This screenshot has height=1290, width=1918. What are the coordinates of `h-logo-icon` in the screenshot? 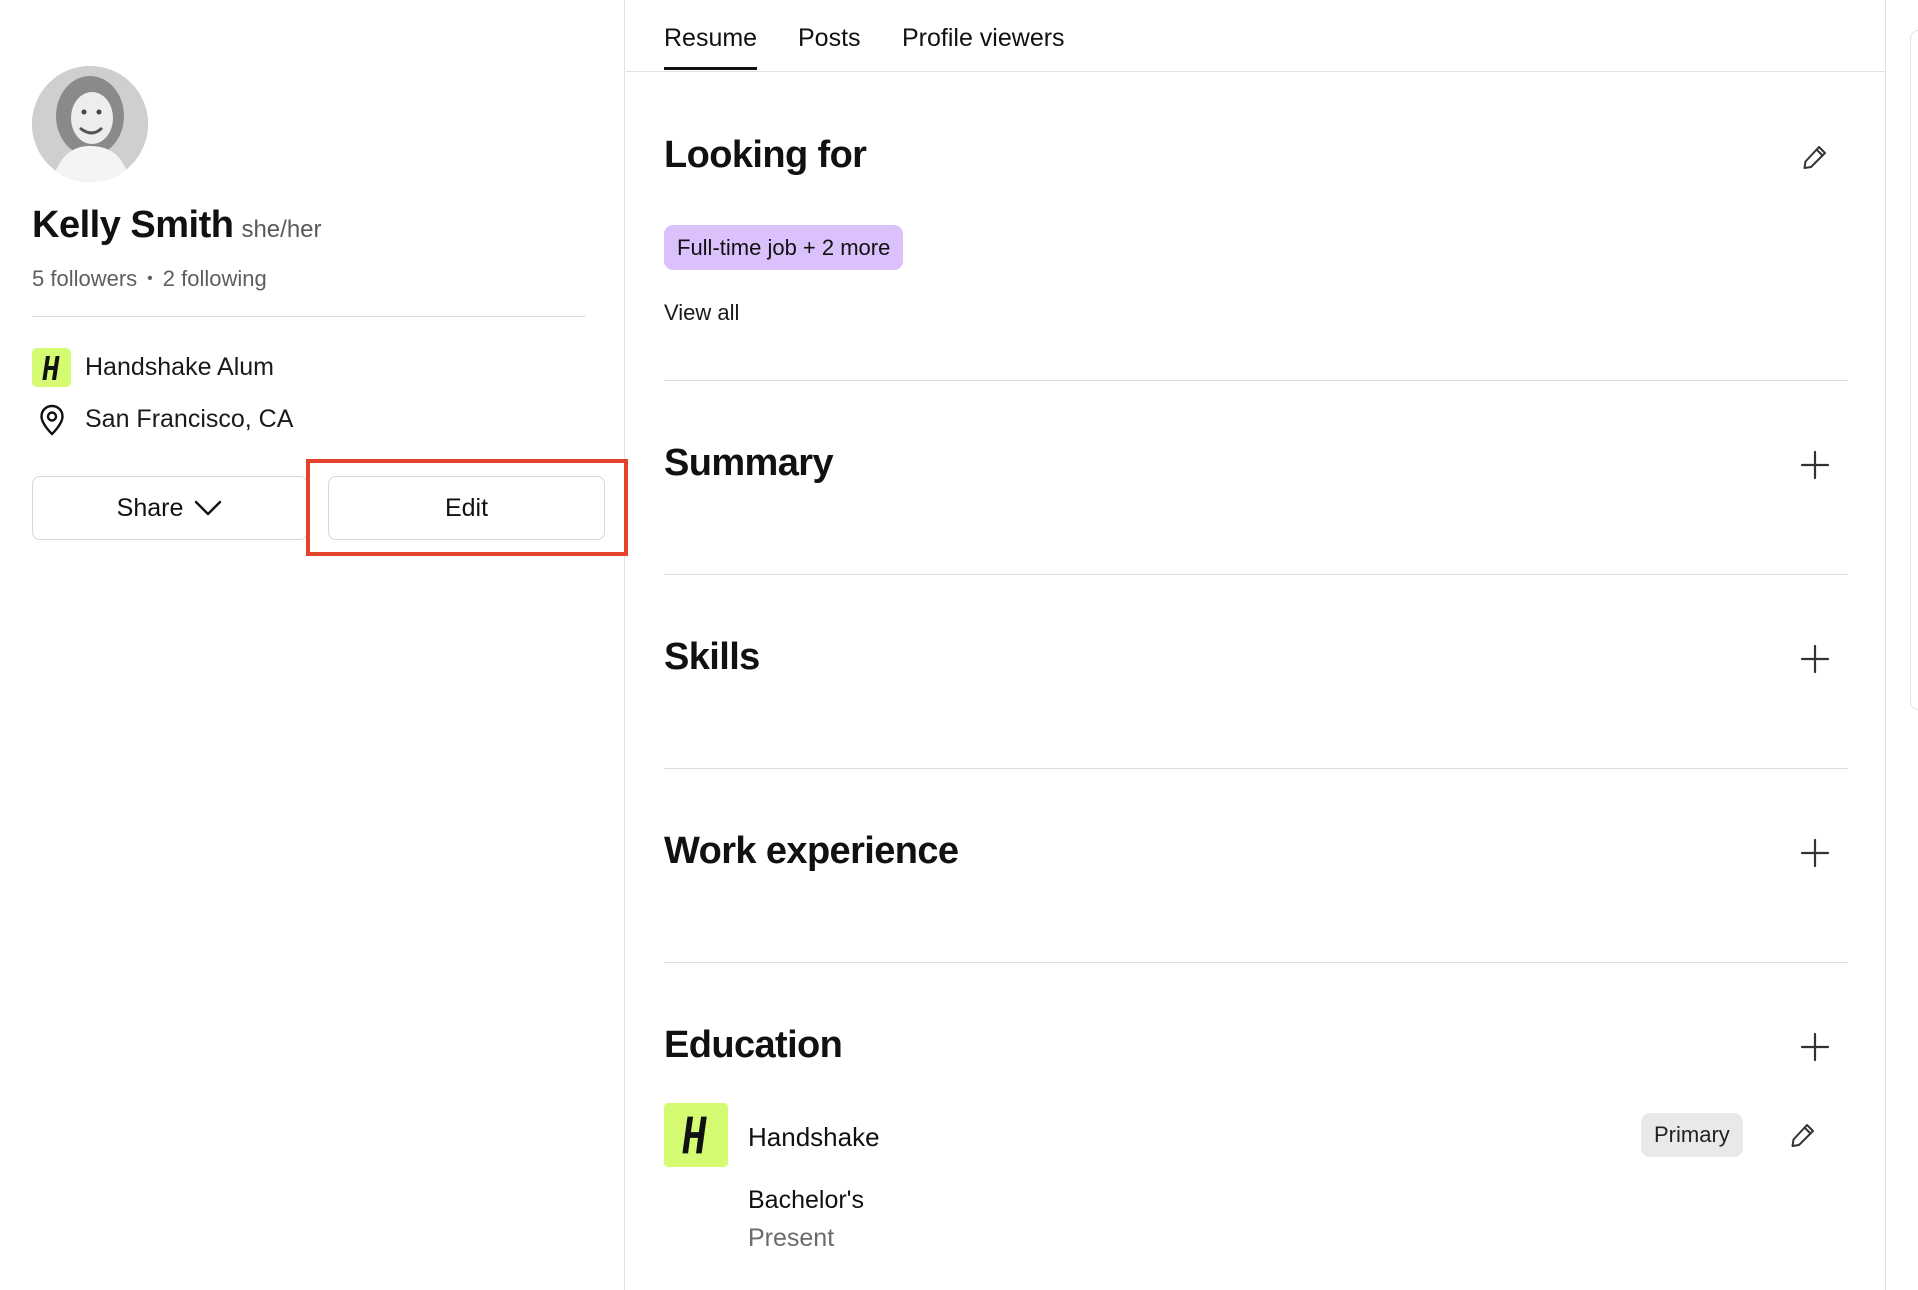 It's located at (51, 367).